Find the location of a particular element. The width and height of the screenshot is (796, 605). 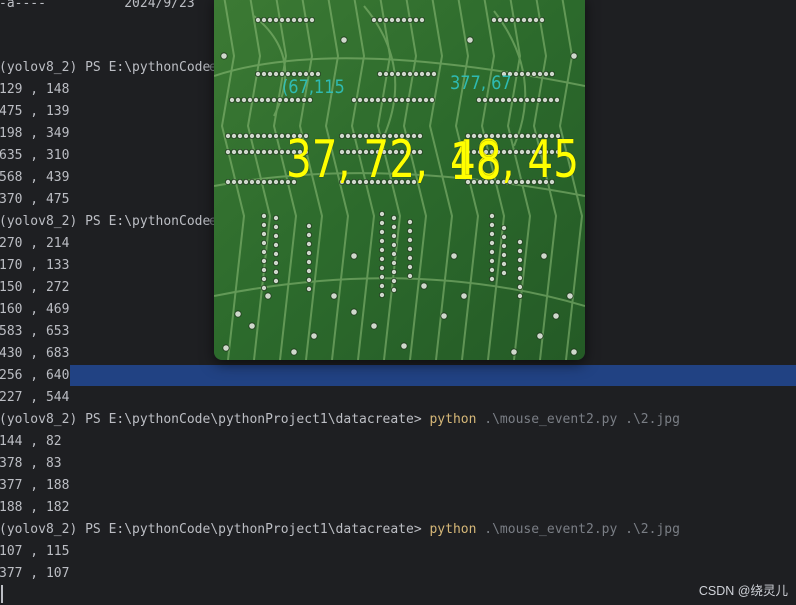

output-line: 475 , 139 is located at coordinates (35, 111).